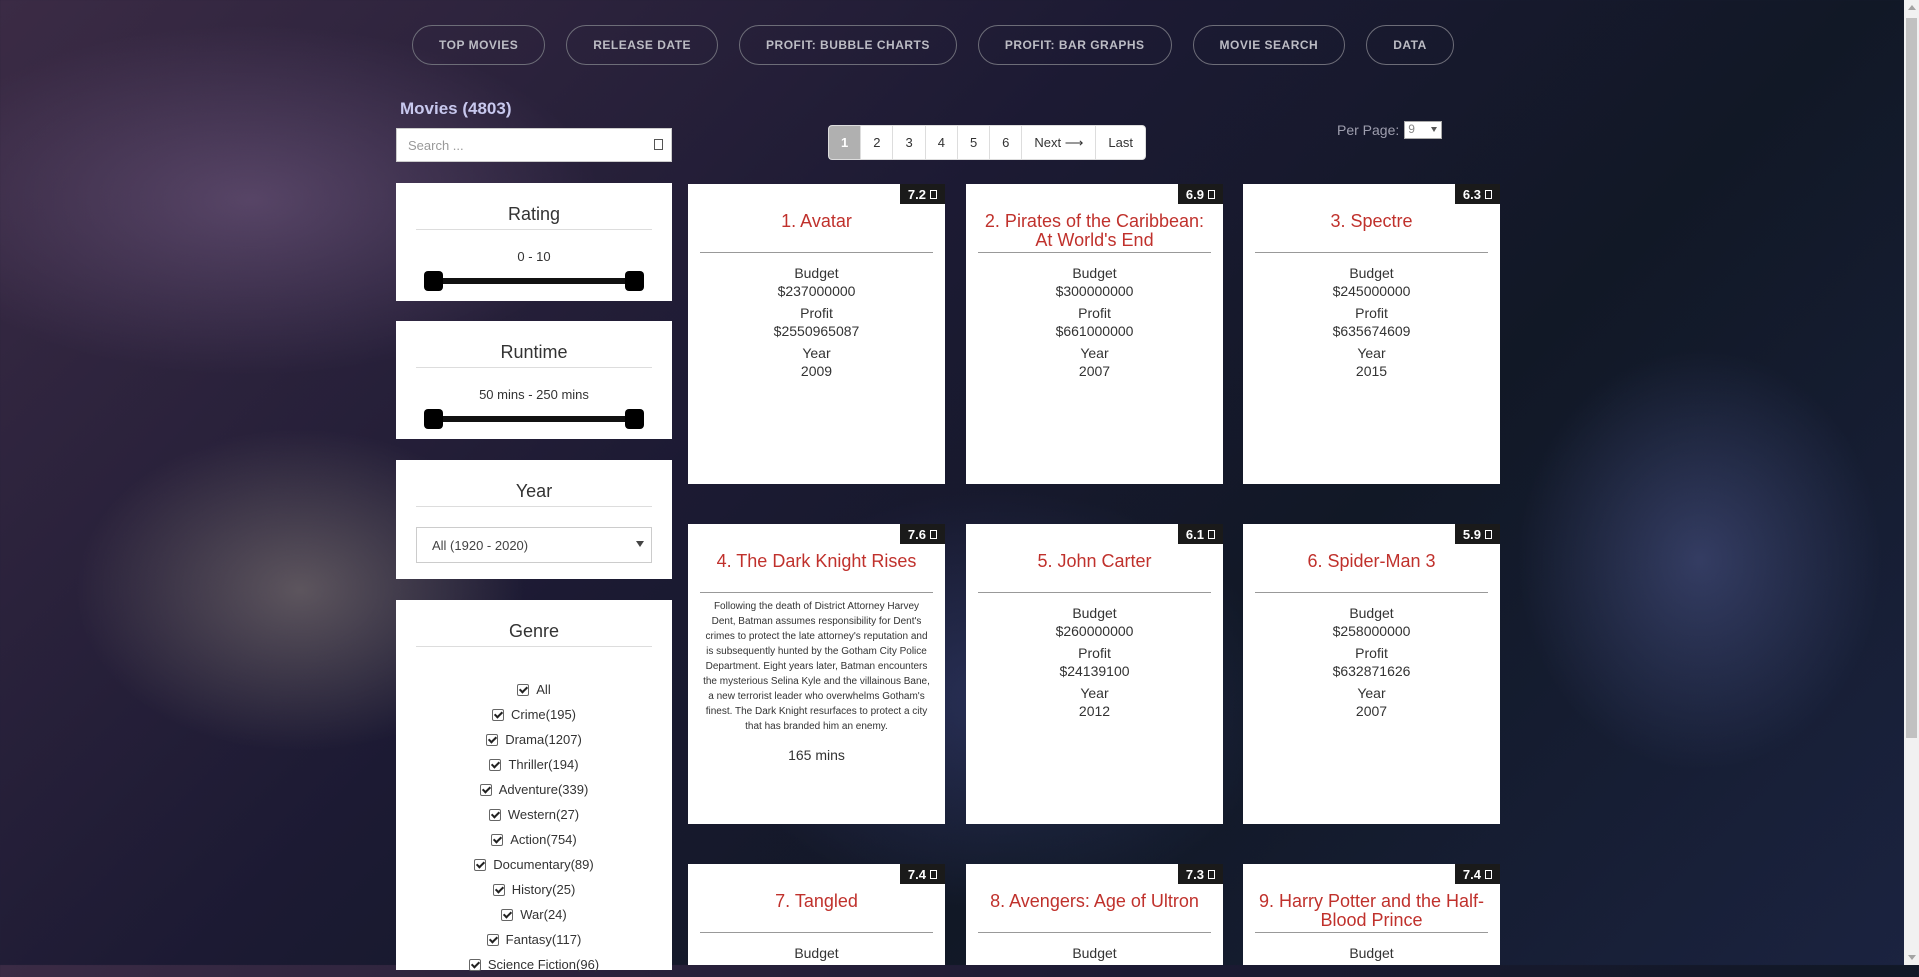 The image size is (1919, 977). What do you see at coordinates (534, 281) in the screenshot?
I see `rating-slider` at bounding box center [534, 281].